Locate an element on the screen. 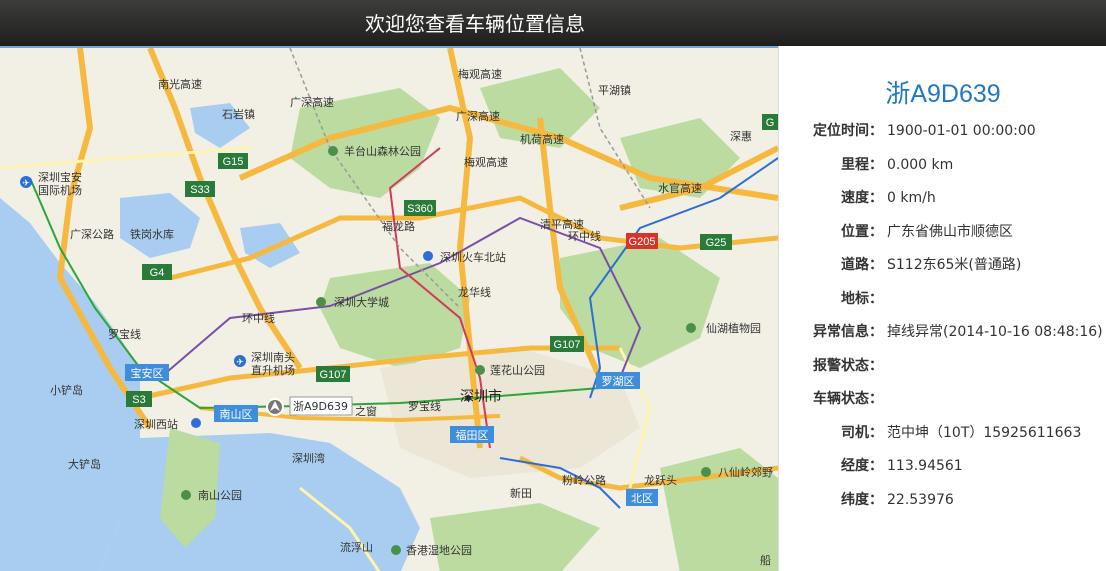 Image resolution: width=1106 pixels, height=571 pixels. road-label: 广深公路 is located at coordinates (92, 234).